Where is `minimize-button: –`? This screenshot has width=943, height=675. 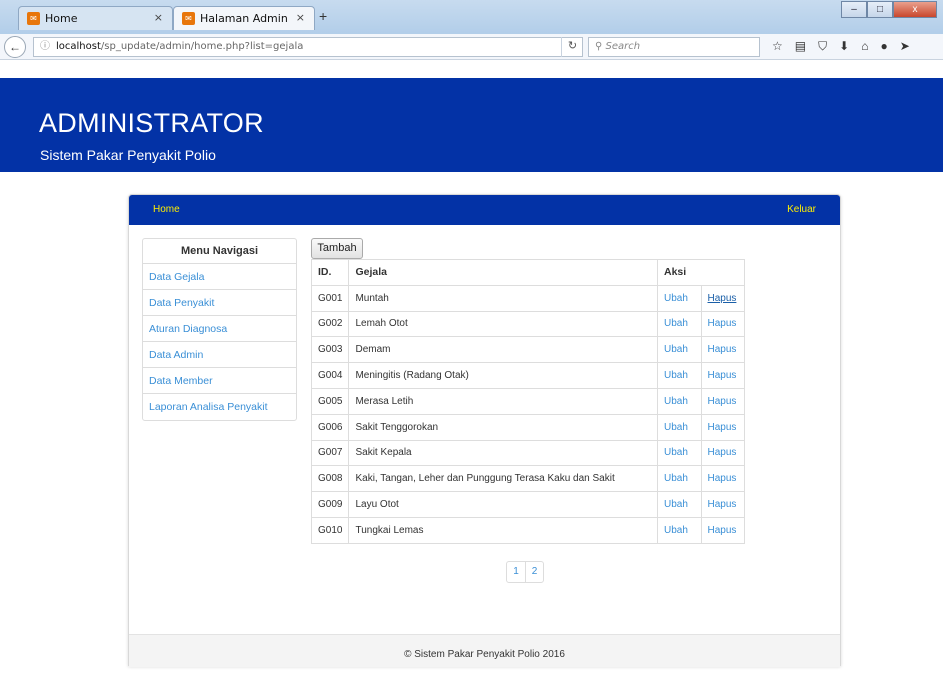 minimize-button: – is located at coordinates (854, 9).